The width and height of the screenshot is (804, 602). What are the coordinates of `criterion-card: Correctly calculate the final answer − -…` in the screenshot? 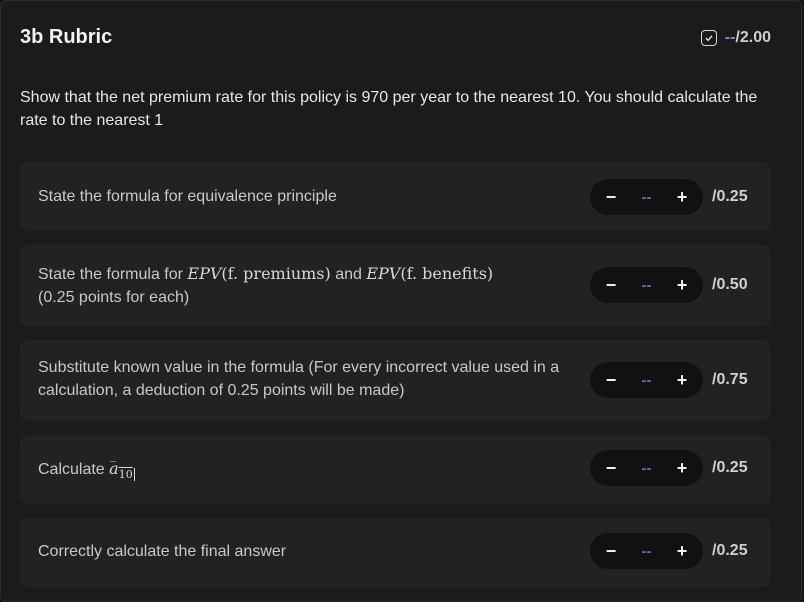 It's located at (395, 552).